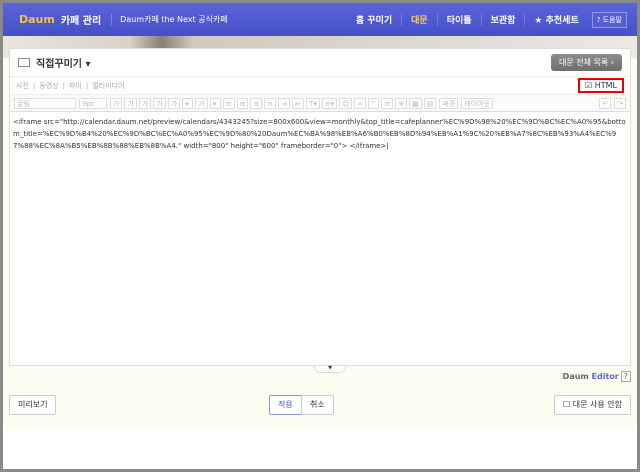 This screenshot has height=472, width=640. Describe the element at coordinates (169, 19) in the screenshot. I see `cafe-name: Daum카페 the Next 공식카페` at that location.